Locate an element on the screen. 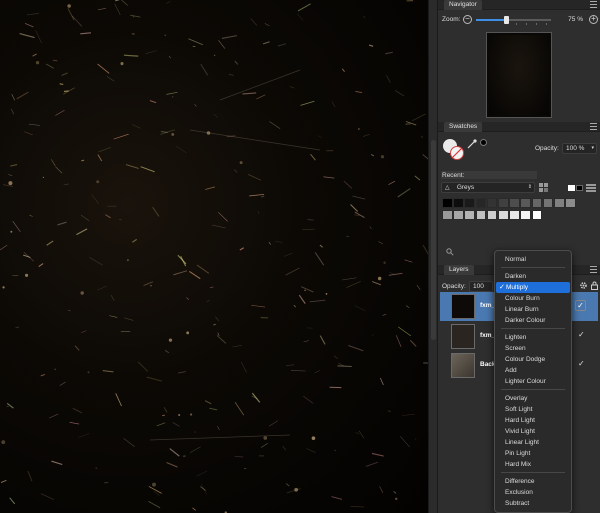 This screenshot has height=513, width=600. layer-name: fxm_ is located at coordinates (488, 335).